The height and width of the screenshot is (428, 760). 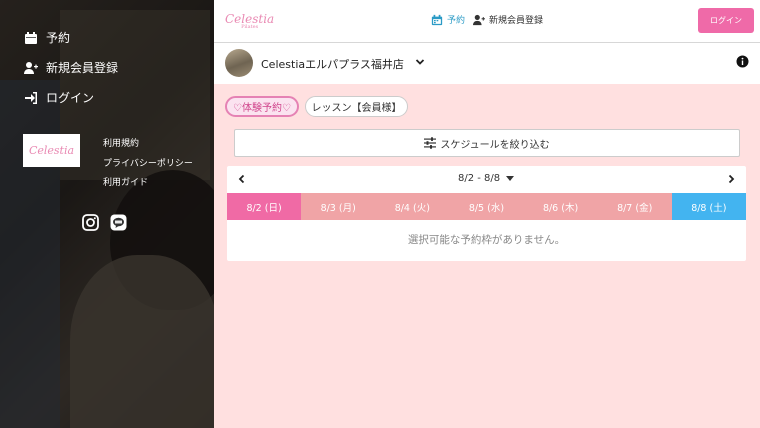 What do you see at coordinates (634, 206) in the screenshot?
I see `day-tab-fri: 8/7 (金)` at bounding box center [634, 206].